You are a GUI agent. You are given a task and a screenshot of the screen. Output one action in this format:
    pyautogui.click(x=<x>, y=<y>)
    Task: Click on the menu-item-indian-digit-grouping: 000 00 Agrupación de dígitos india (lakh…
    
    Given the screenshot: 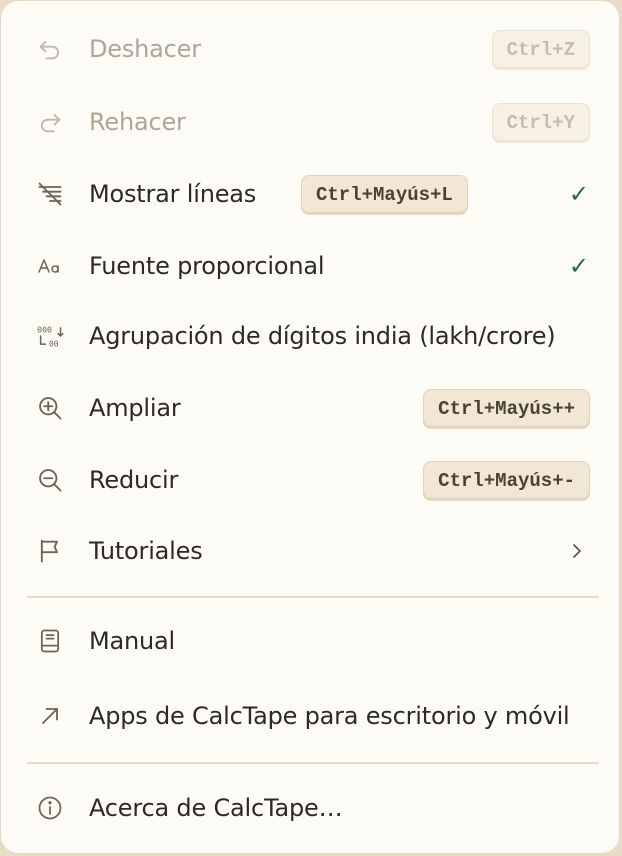 What is the action you would take?
    pyautogui.click(x=310, y=336)
    